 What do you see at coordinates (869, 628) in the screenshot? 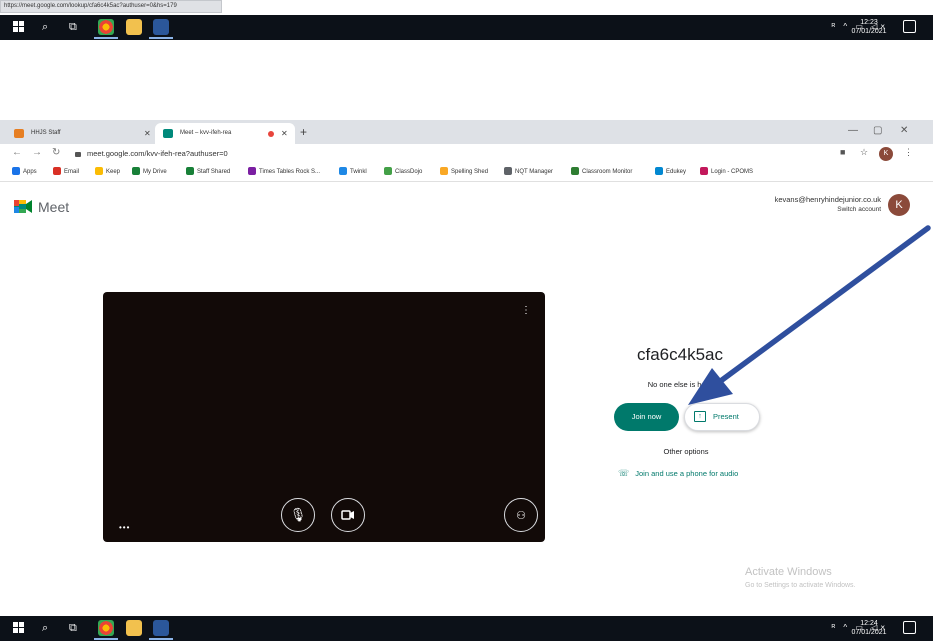
I see `taskbar-clock: 12:24 07/01/2021` at bounding box center [869, 628].